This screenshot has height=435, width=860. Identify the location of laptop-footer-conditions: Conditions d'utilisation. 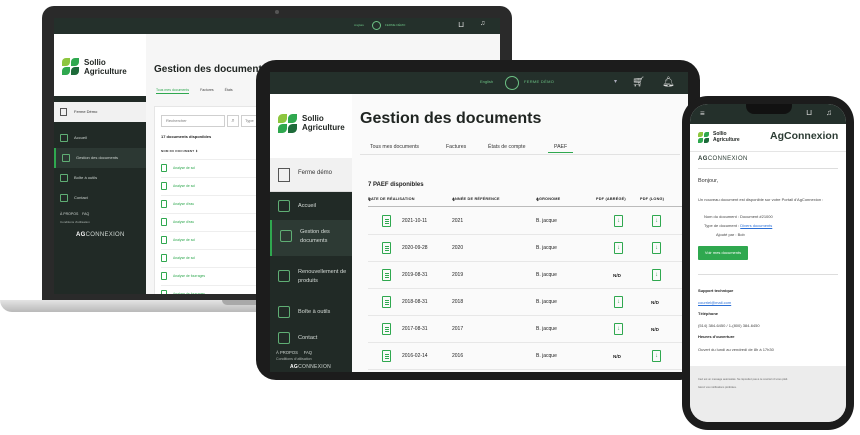
(75, 222).